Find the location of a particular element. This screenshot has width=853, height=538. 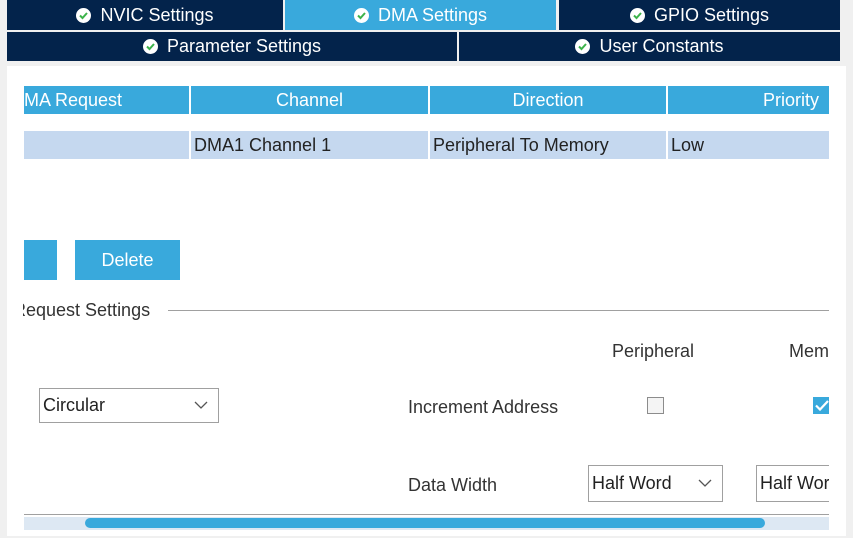

settings-group-clip: Request Settings is located at coordinates (95, 311).